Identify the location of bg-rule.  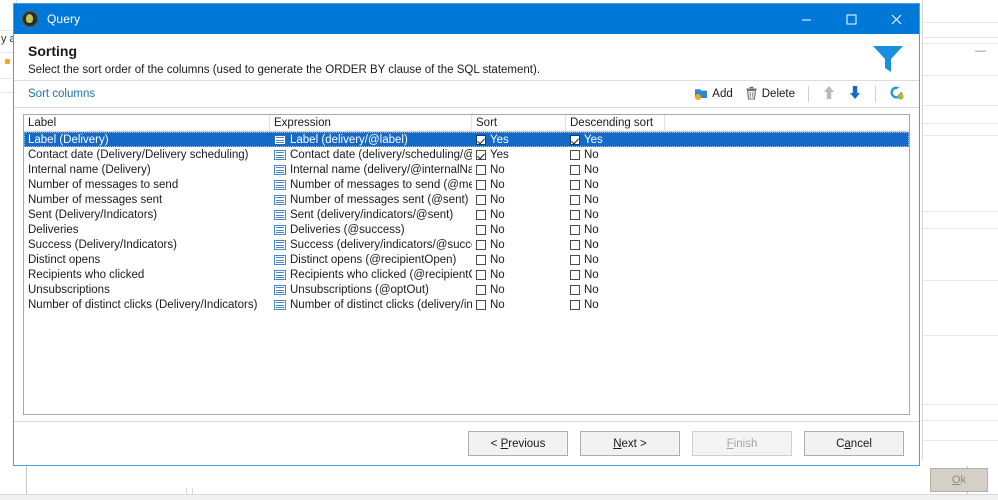
(960, 211).